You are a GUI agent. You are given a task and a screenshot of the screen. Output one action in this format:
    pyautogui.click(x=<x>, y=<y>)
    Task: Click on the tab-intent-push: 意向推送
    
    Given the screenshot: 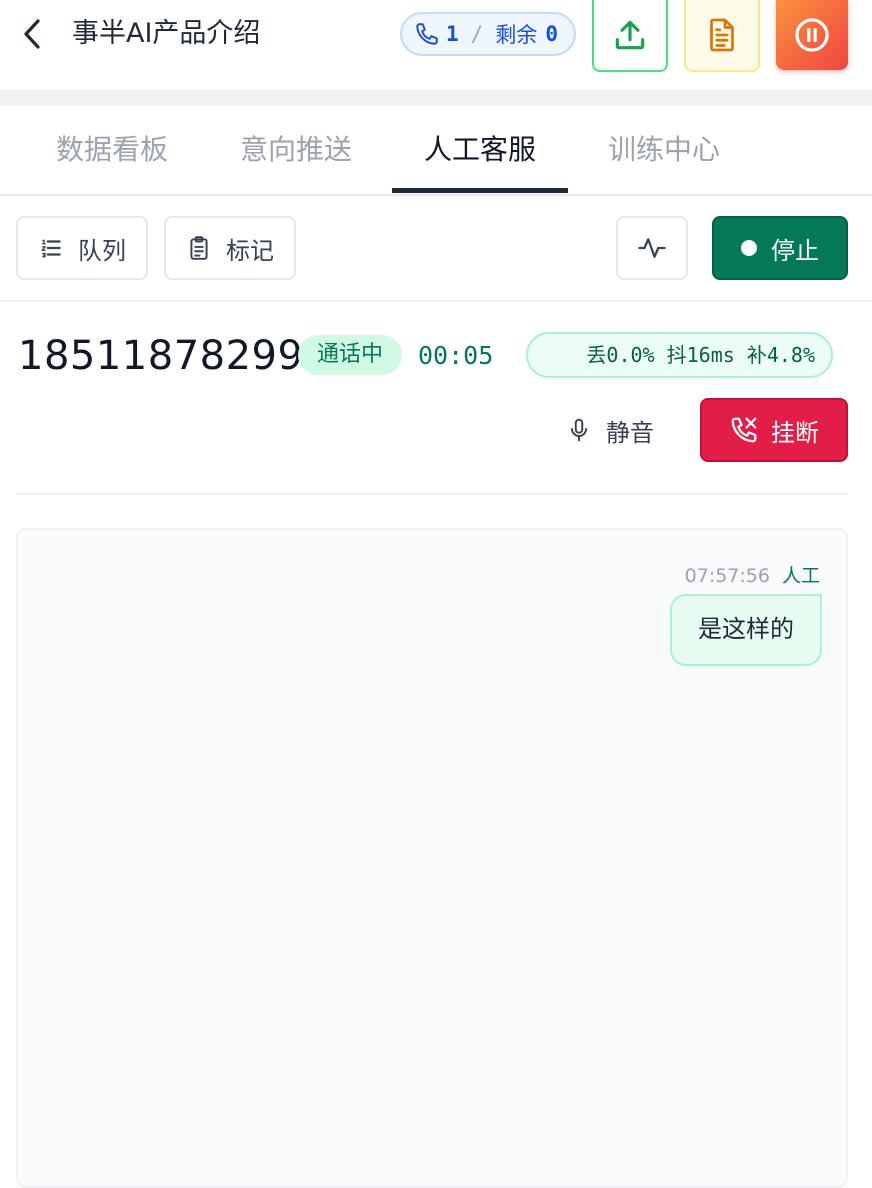 What is the action you would take?
    pyautogui.click(x=296, y=150)
    